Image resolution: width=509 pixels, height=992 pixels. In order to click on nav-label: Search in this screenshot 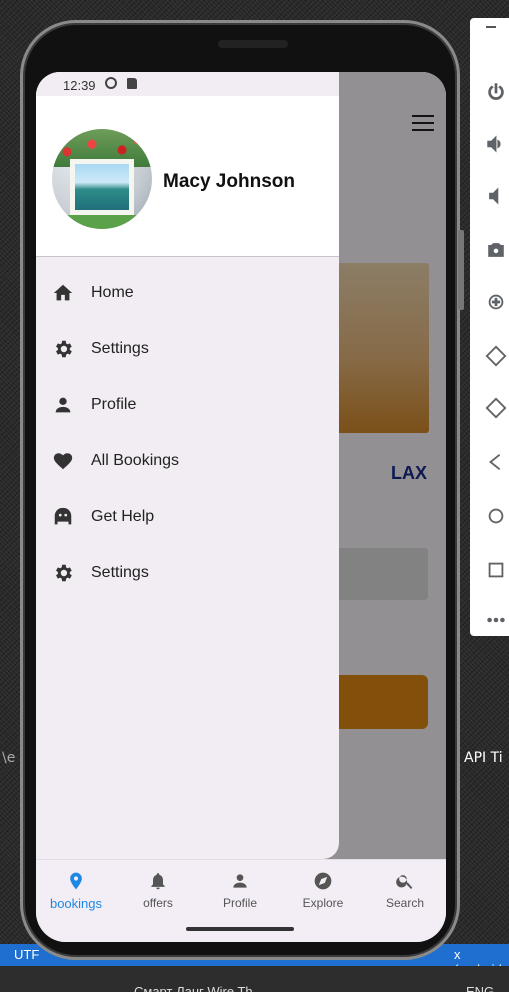, I will do `click(405, 903)`.